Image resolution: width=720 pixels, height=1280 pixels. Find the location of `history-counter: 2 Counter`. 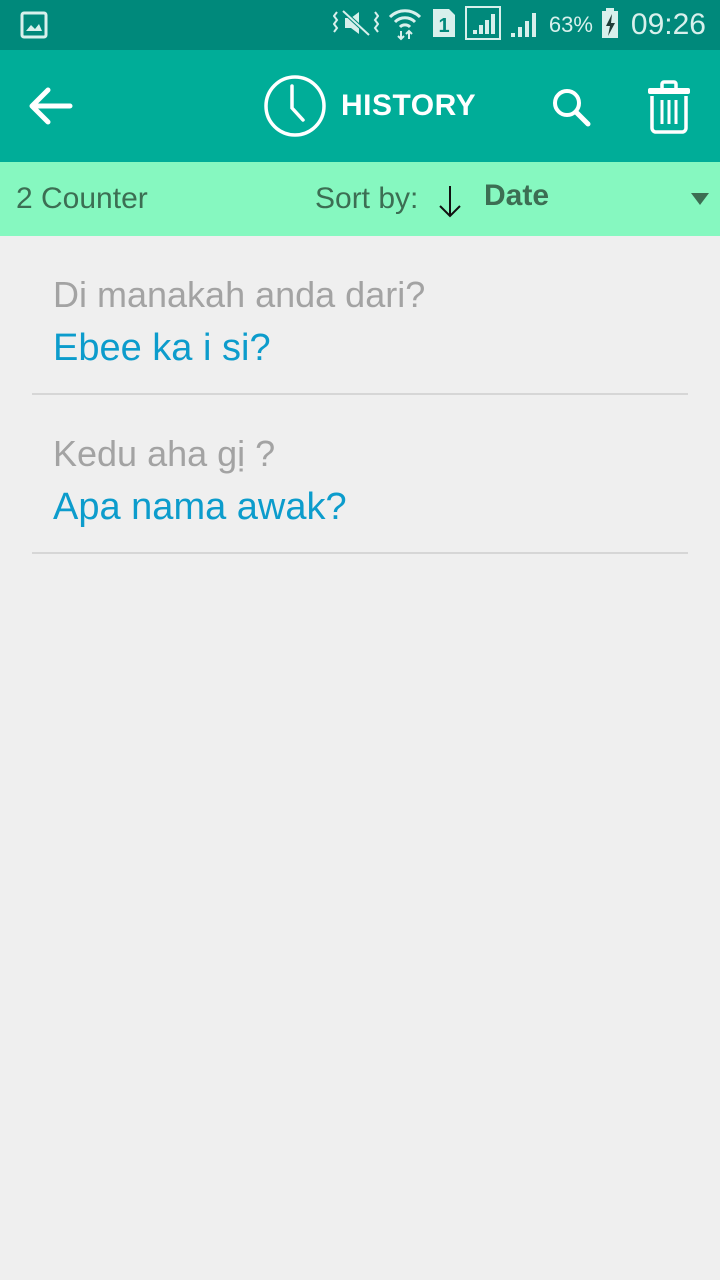

history-counter: 2 Counter is located at coordinates (82, 198).